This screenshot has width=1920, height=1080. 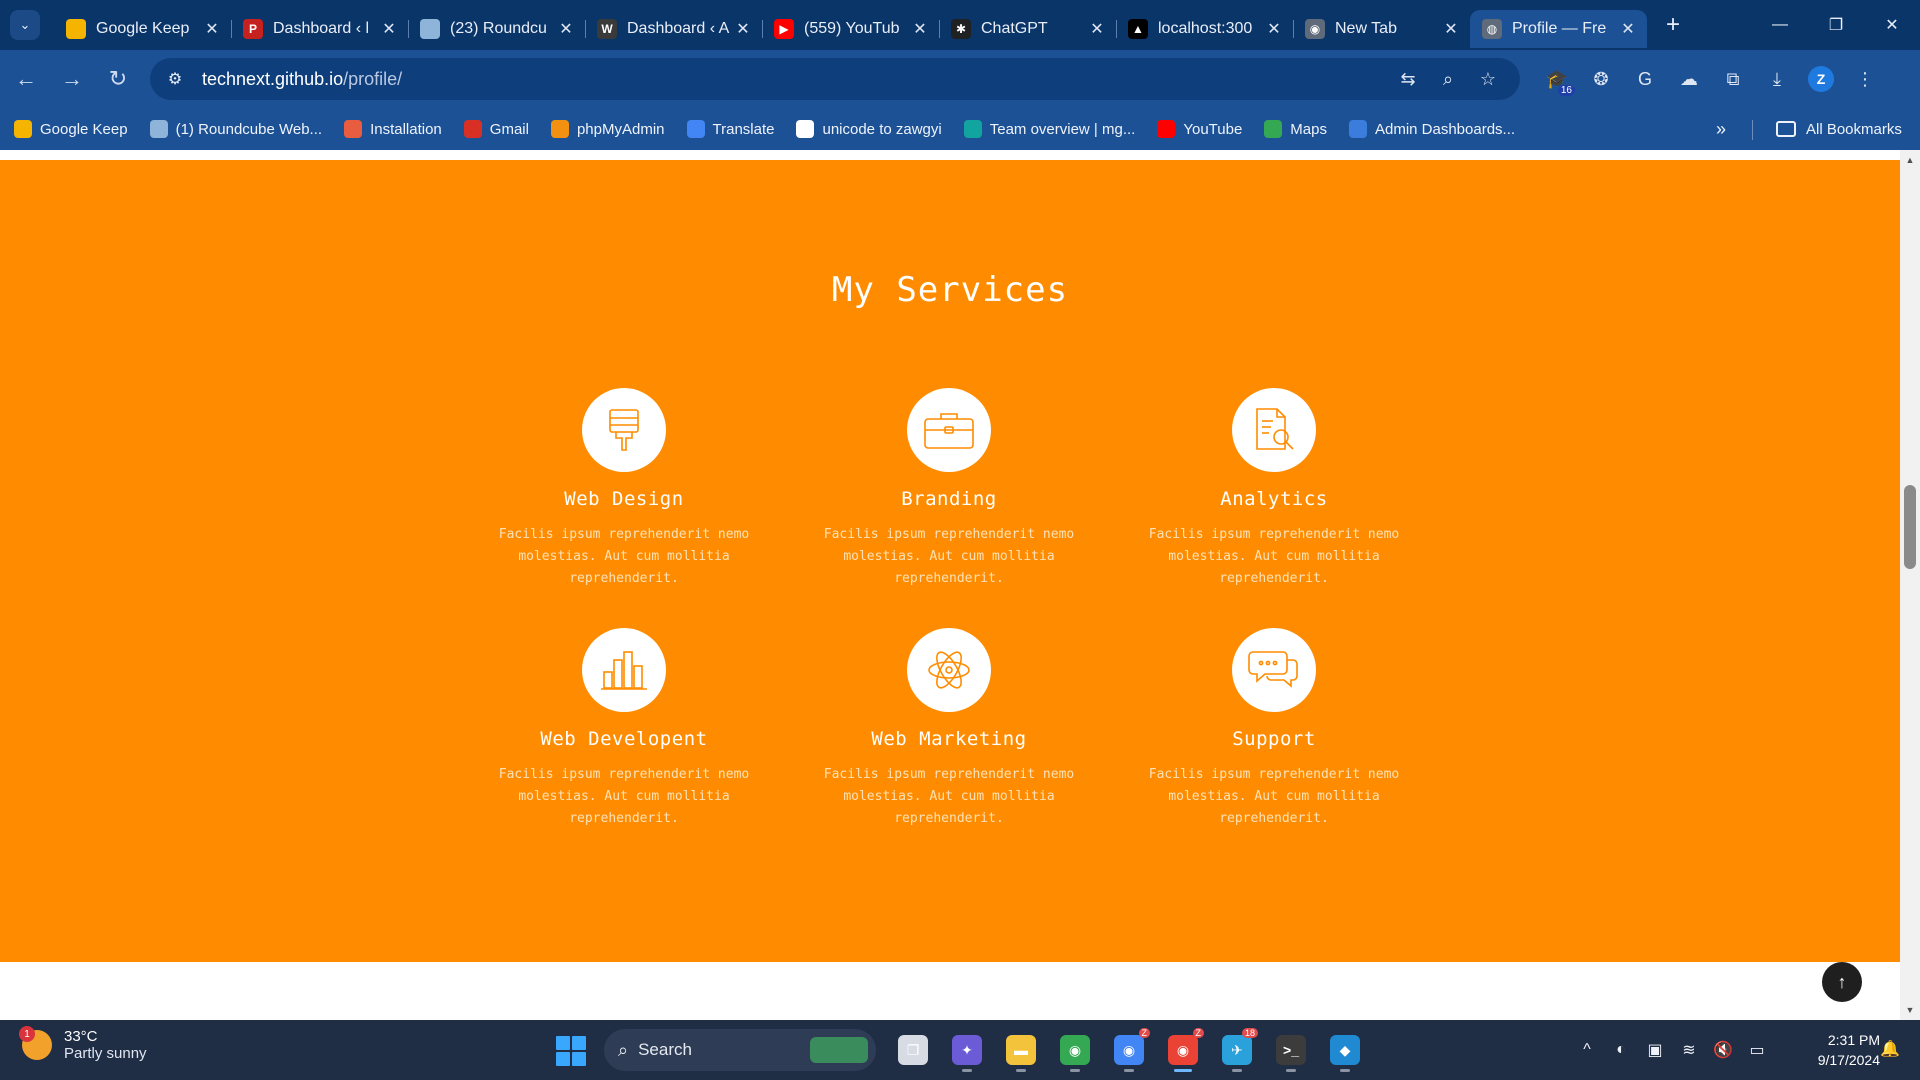 I want to click on bookmark-item: Google Keep, so click(x=71, y=129).